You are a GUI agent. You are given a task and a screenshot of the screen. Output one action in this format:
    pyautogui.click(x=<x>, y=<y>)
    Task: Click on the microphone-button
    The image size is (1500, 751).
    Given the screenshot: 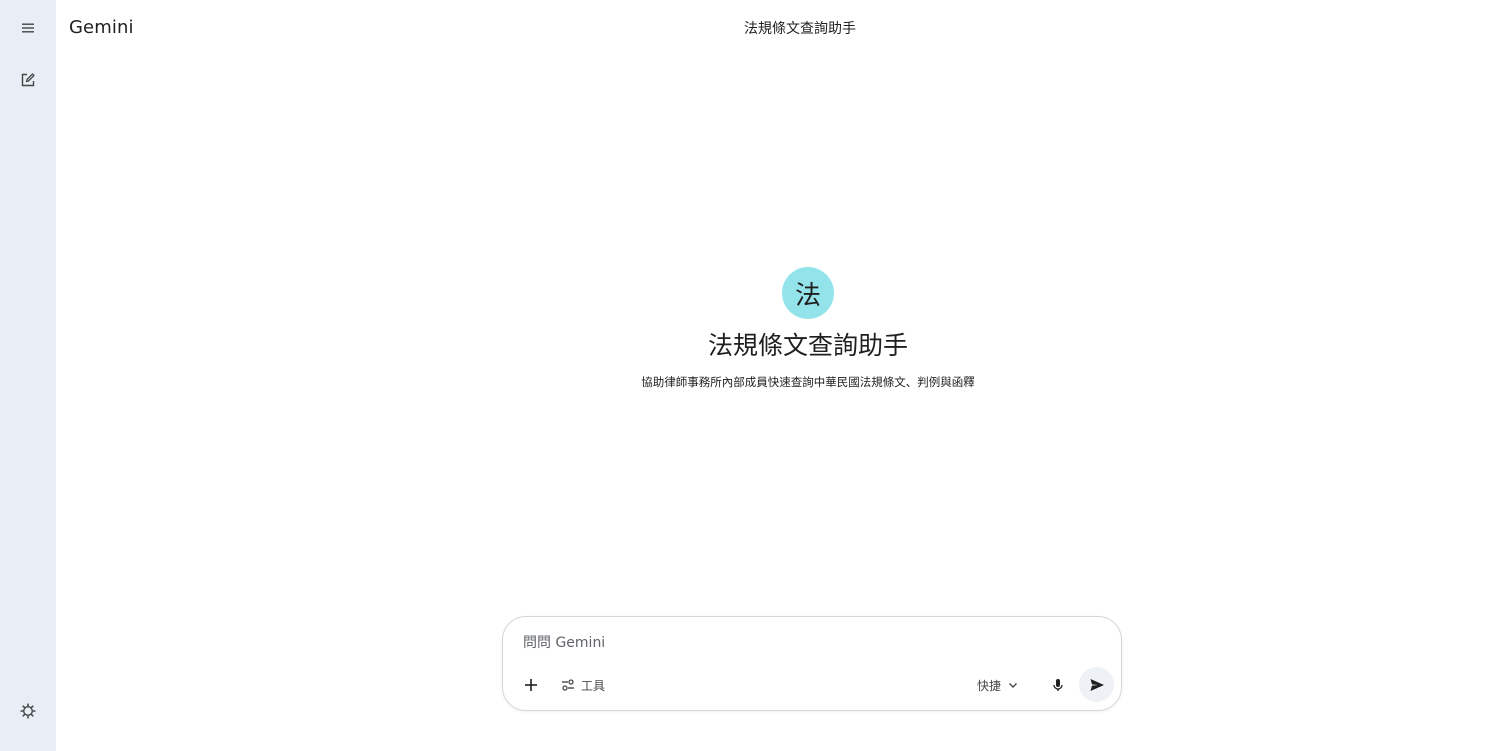 What is the action you would take?
    pyautogui.click(x=1058, y=685)
    